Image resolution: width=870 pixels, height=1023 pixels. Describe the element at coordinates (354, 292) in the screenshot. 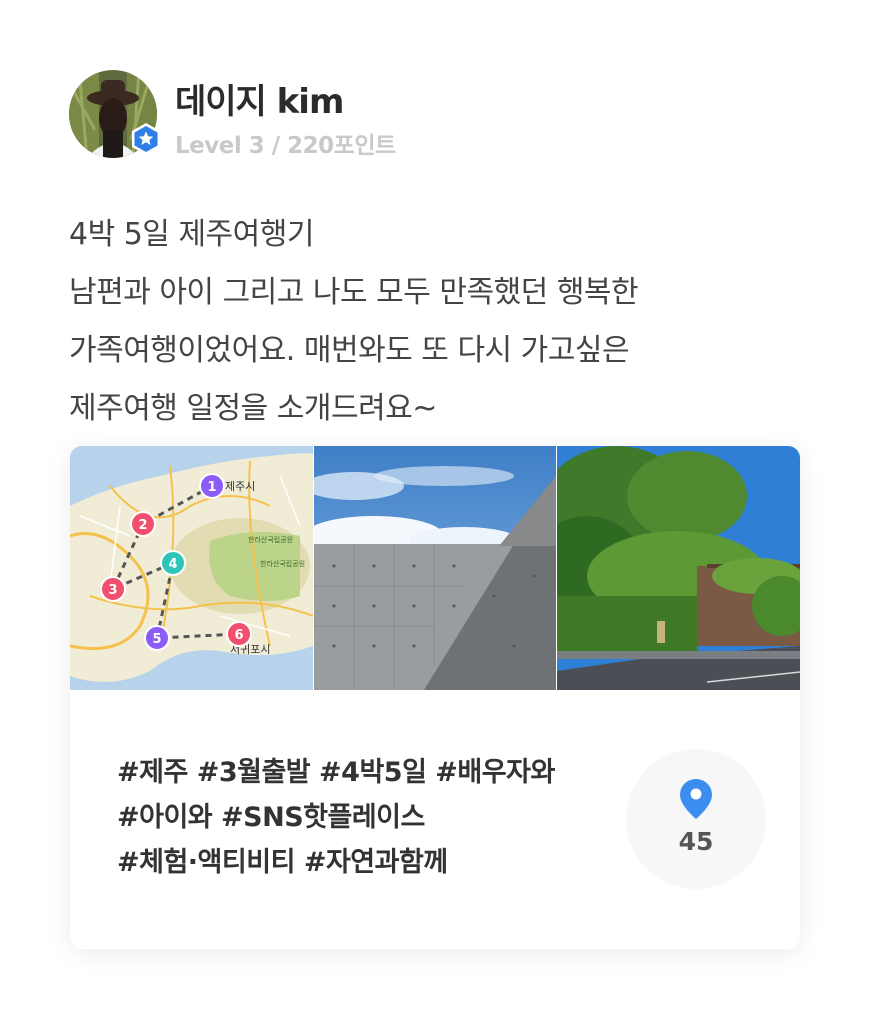

I see `post-line: 남편과 아이 그리고 나도 모두 만족했던 행복한` at that location.